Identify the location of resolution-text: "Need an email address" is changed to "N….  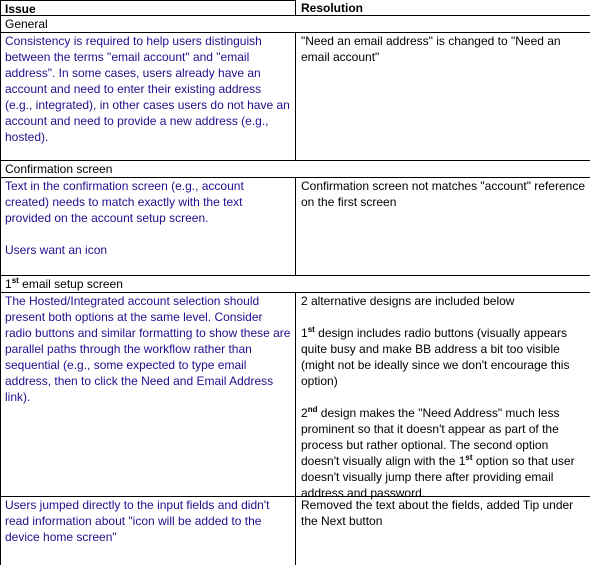
(431, 49).